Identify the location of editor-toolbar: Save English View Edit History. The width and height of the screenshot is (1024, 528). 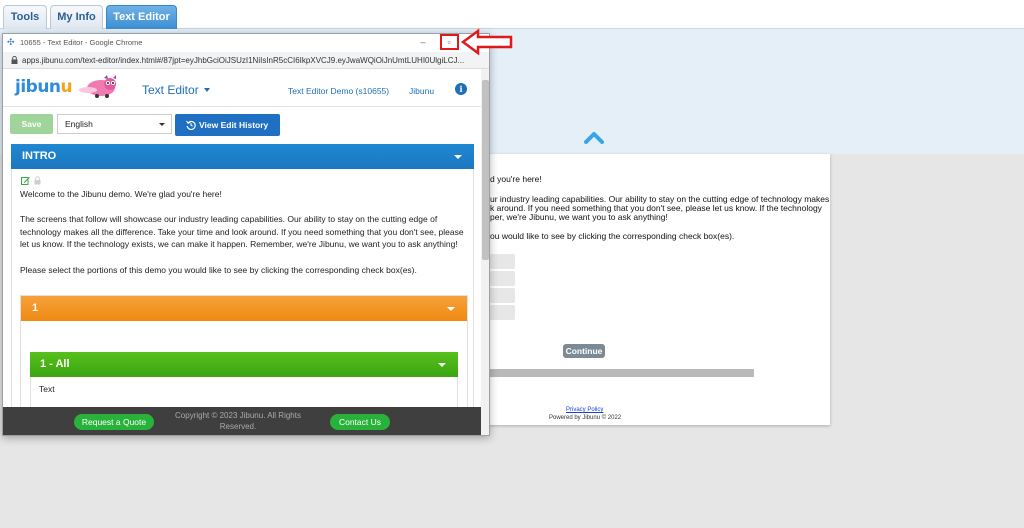
(242, 123).